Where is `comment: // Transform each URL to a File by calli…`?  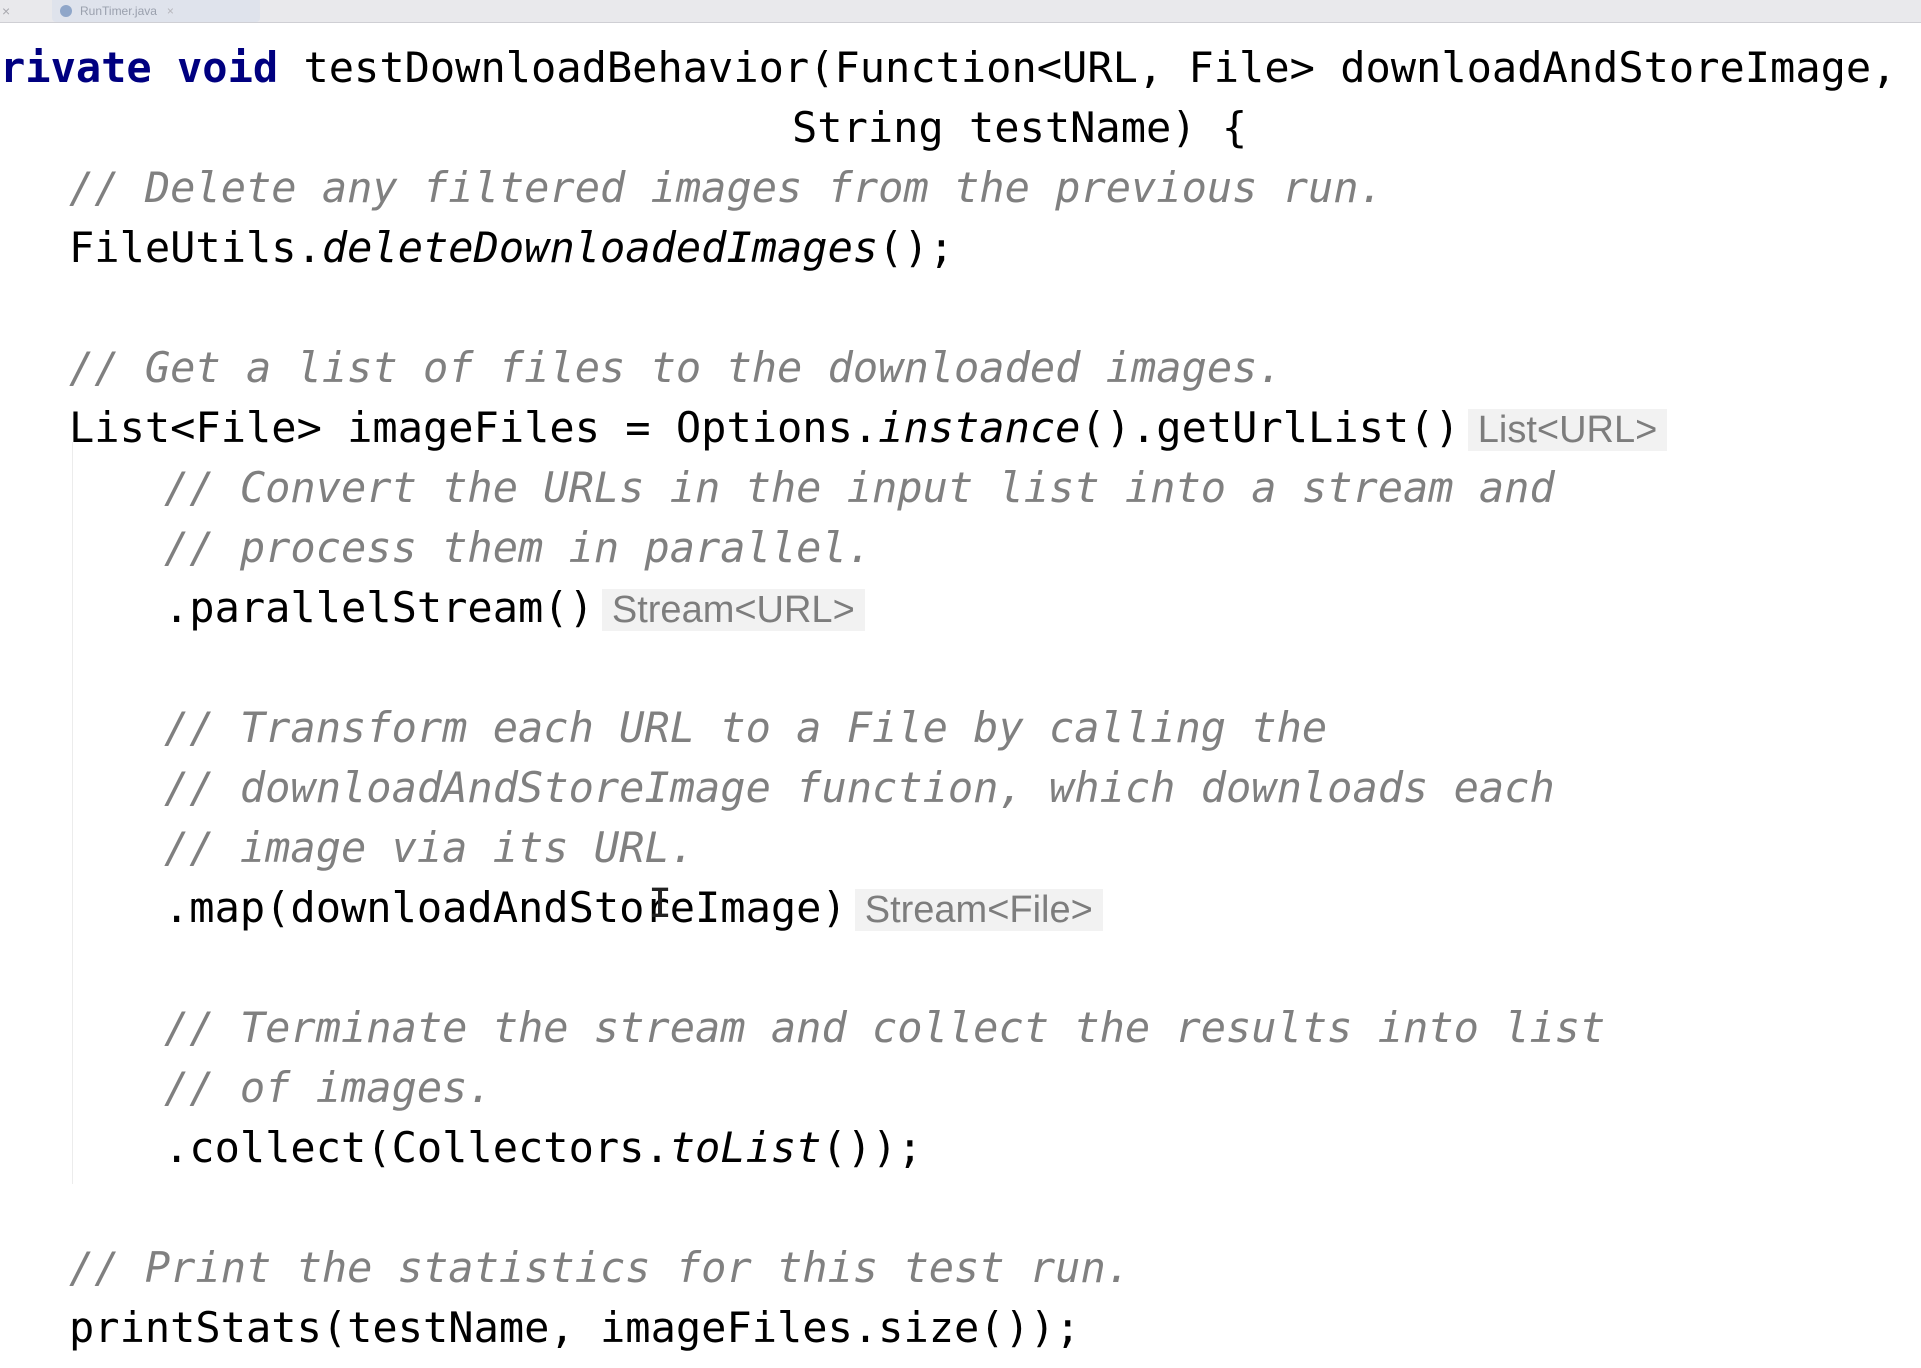 comment: // Transform each URL to a File by calli… is located at coordinates (746, 727).